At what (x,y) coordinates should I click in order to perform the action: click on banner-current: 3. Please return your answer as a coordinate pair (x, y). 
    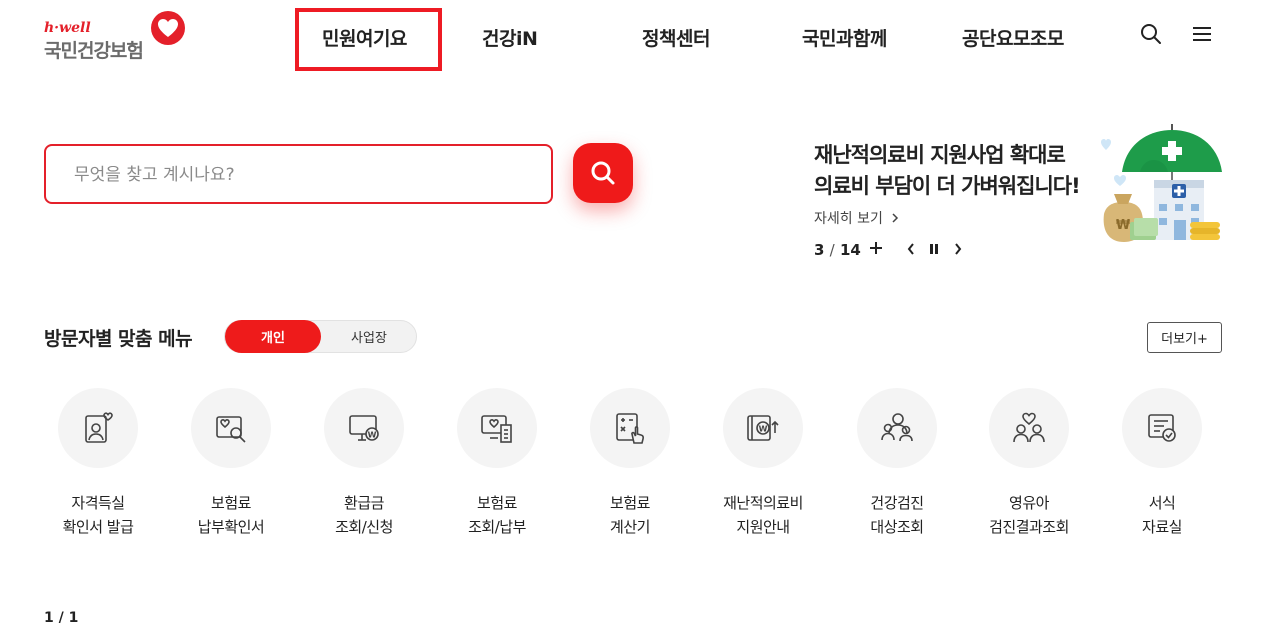
    Looking at the image, I should click on (819, 250).